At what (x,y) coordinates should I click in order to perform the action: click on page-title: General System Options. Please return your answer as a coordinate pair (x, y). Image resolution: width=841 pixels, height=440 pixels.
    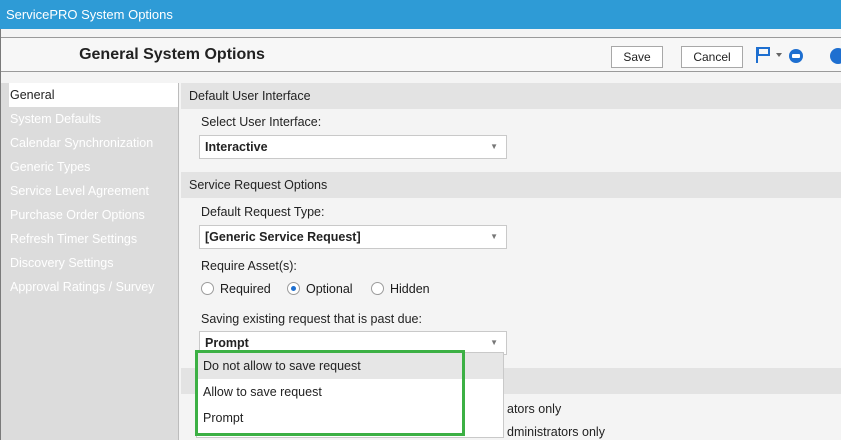
    Looking at the image, I should click on (172, 54).